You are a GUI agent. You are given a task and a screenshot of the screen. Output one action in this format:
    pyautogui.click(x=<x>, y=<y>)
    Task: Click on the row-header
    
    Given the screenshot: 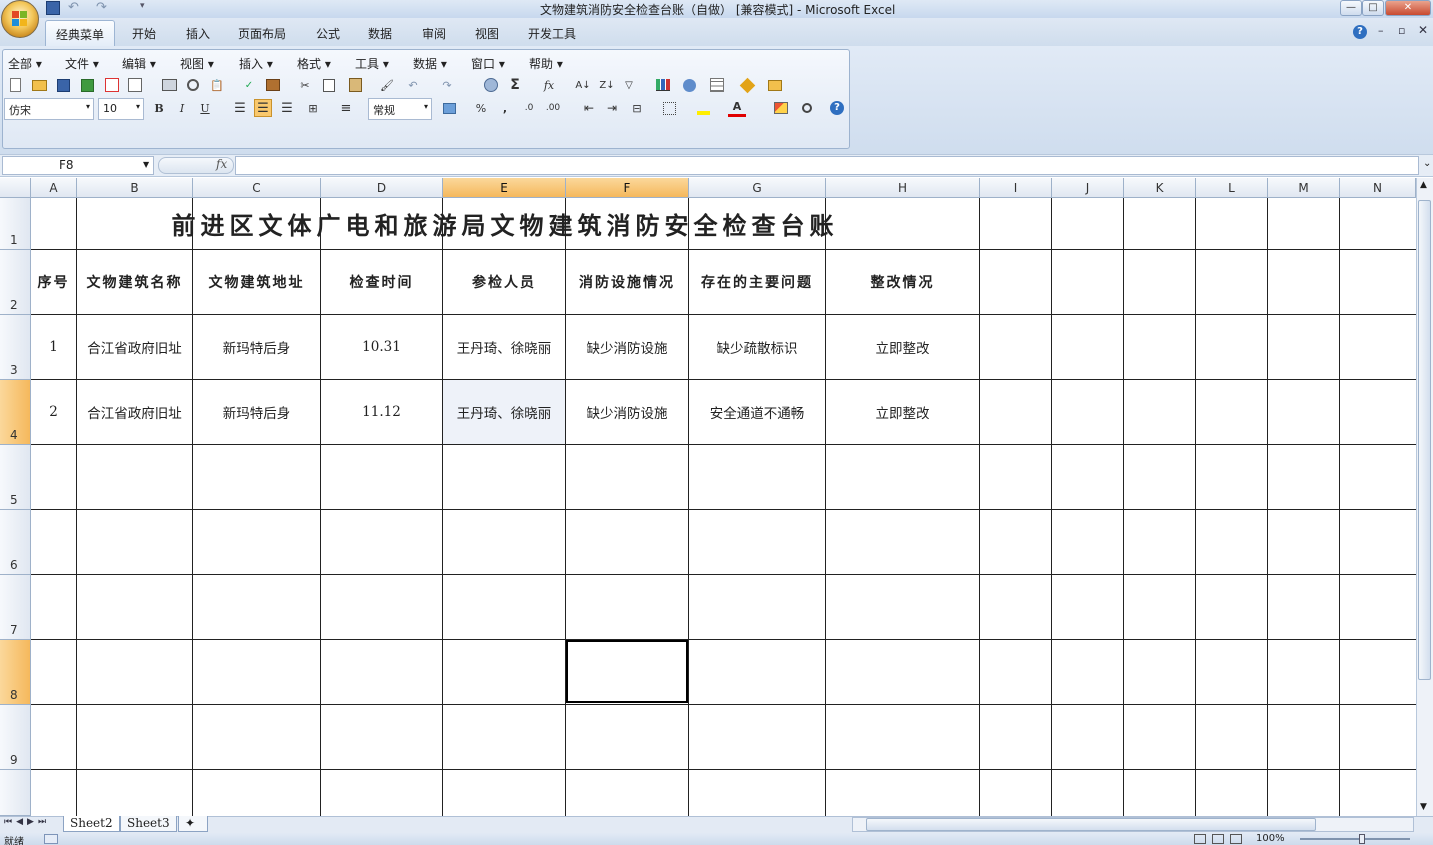 What is the action you would take?
    pyautogui.click(x=15, y=793)
    